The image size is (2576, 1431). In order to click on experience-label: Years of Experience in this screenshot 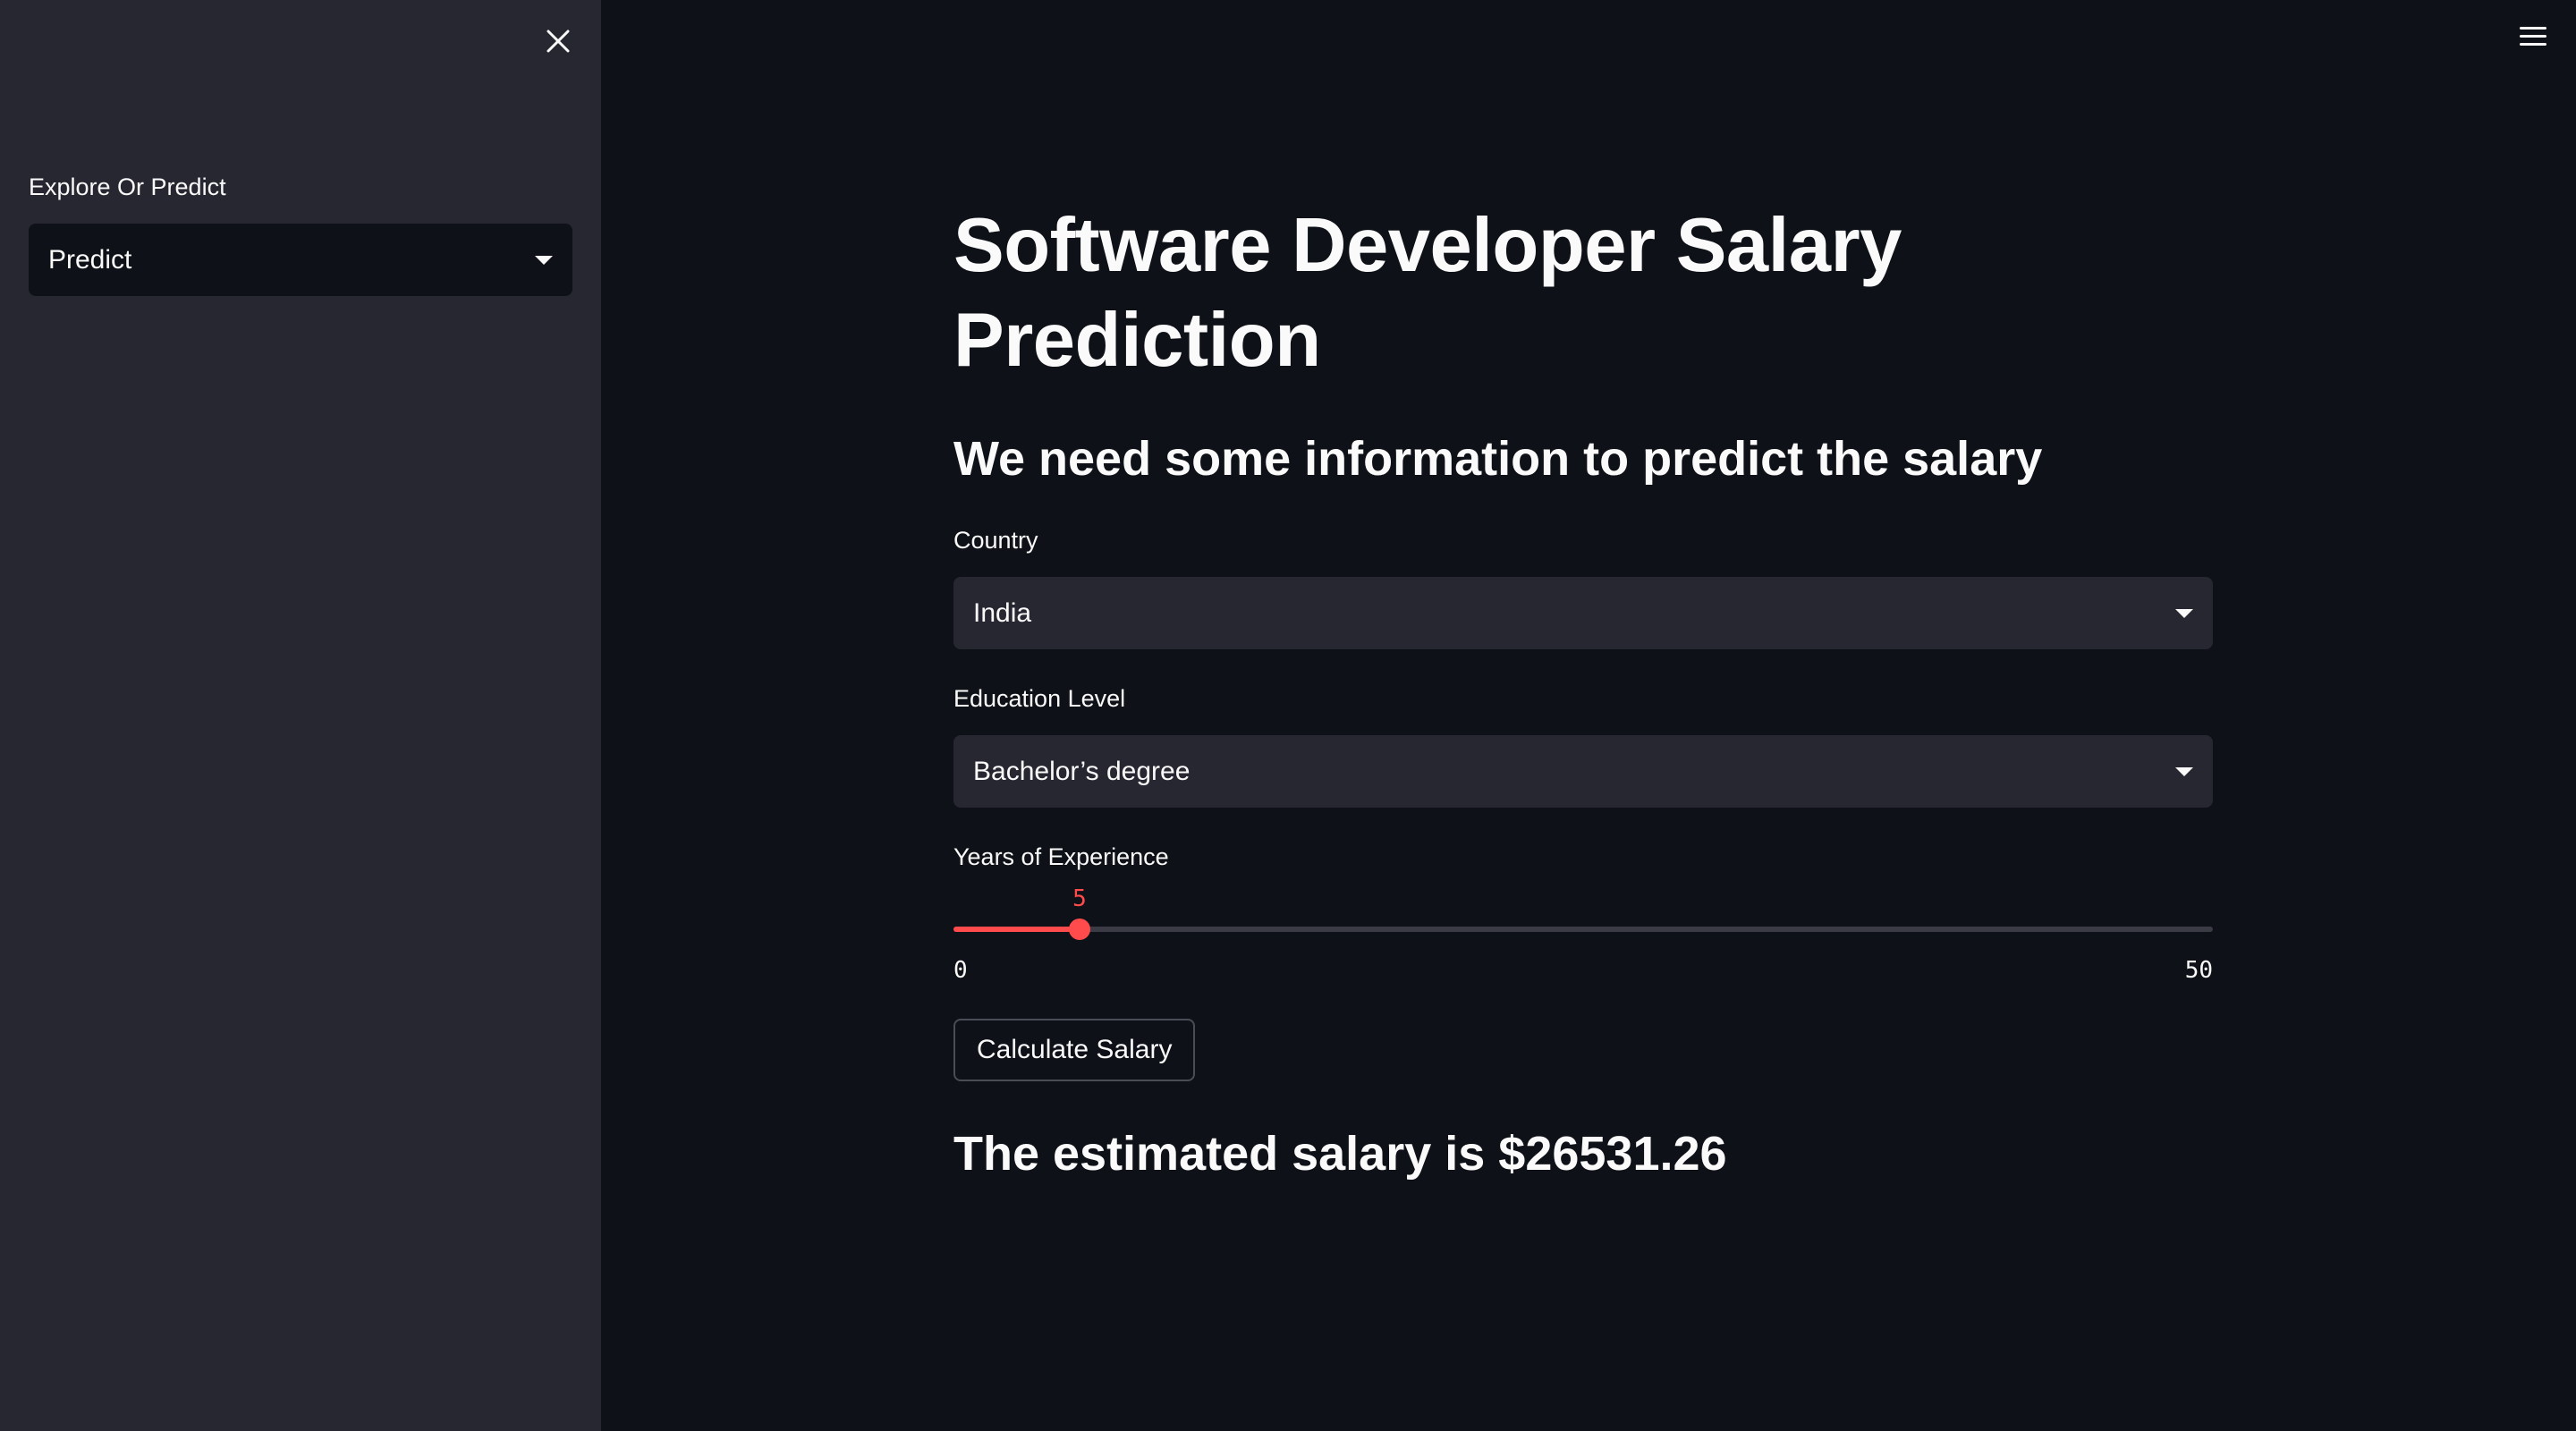, I will do `click(1061, 857)`.